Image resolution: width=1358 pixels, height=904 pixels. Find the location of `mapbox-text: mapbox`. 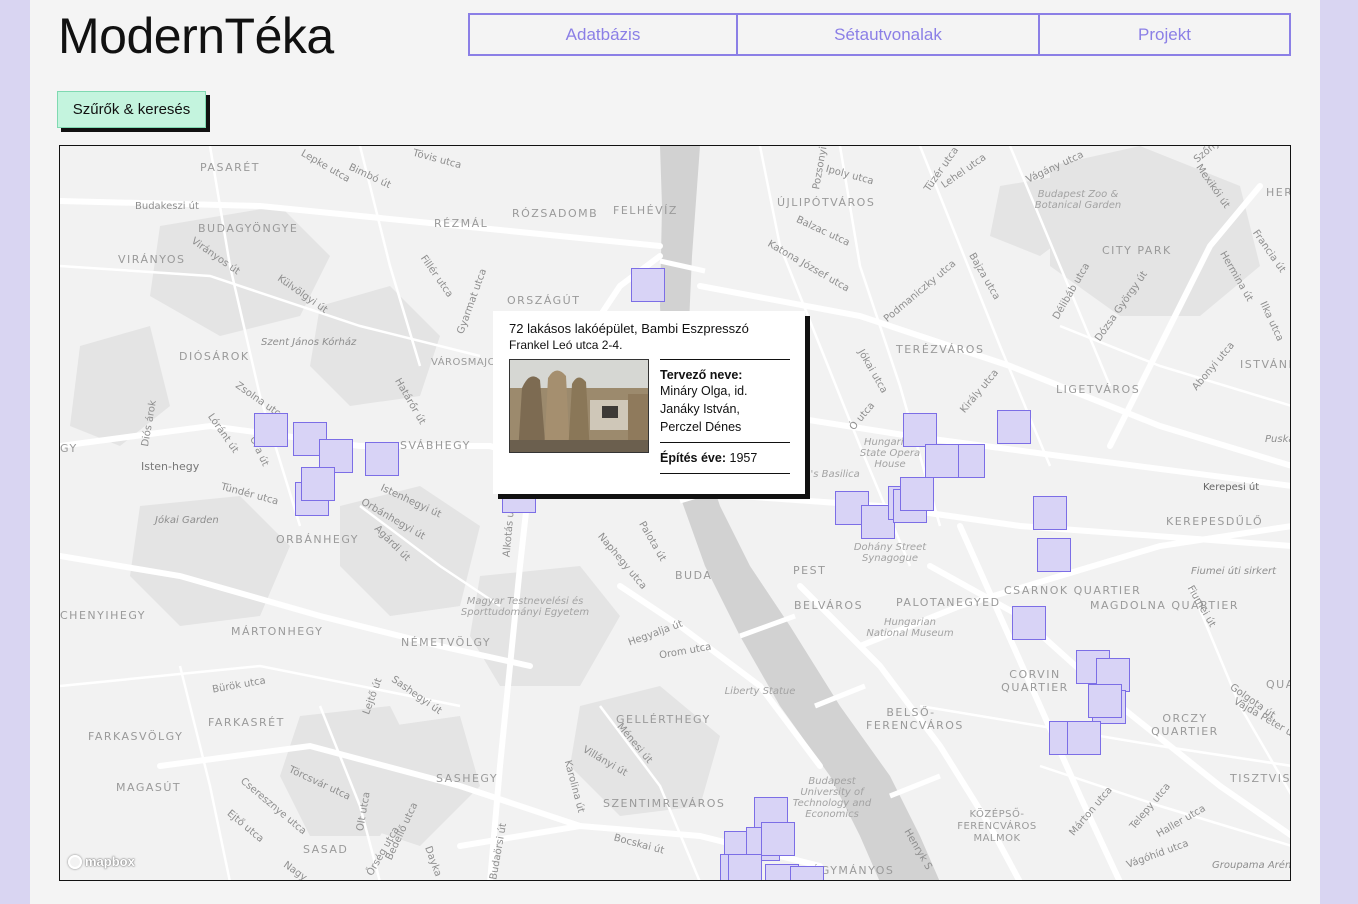

mapbox-text: mapbox is located at coordinates (110, 861).